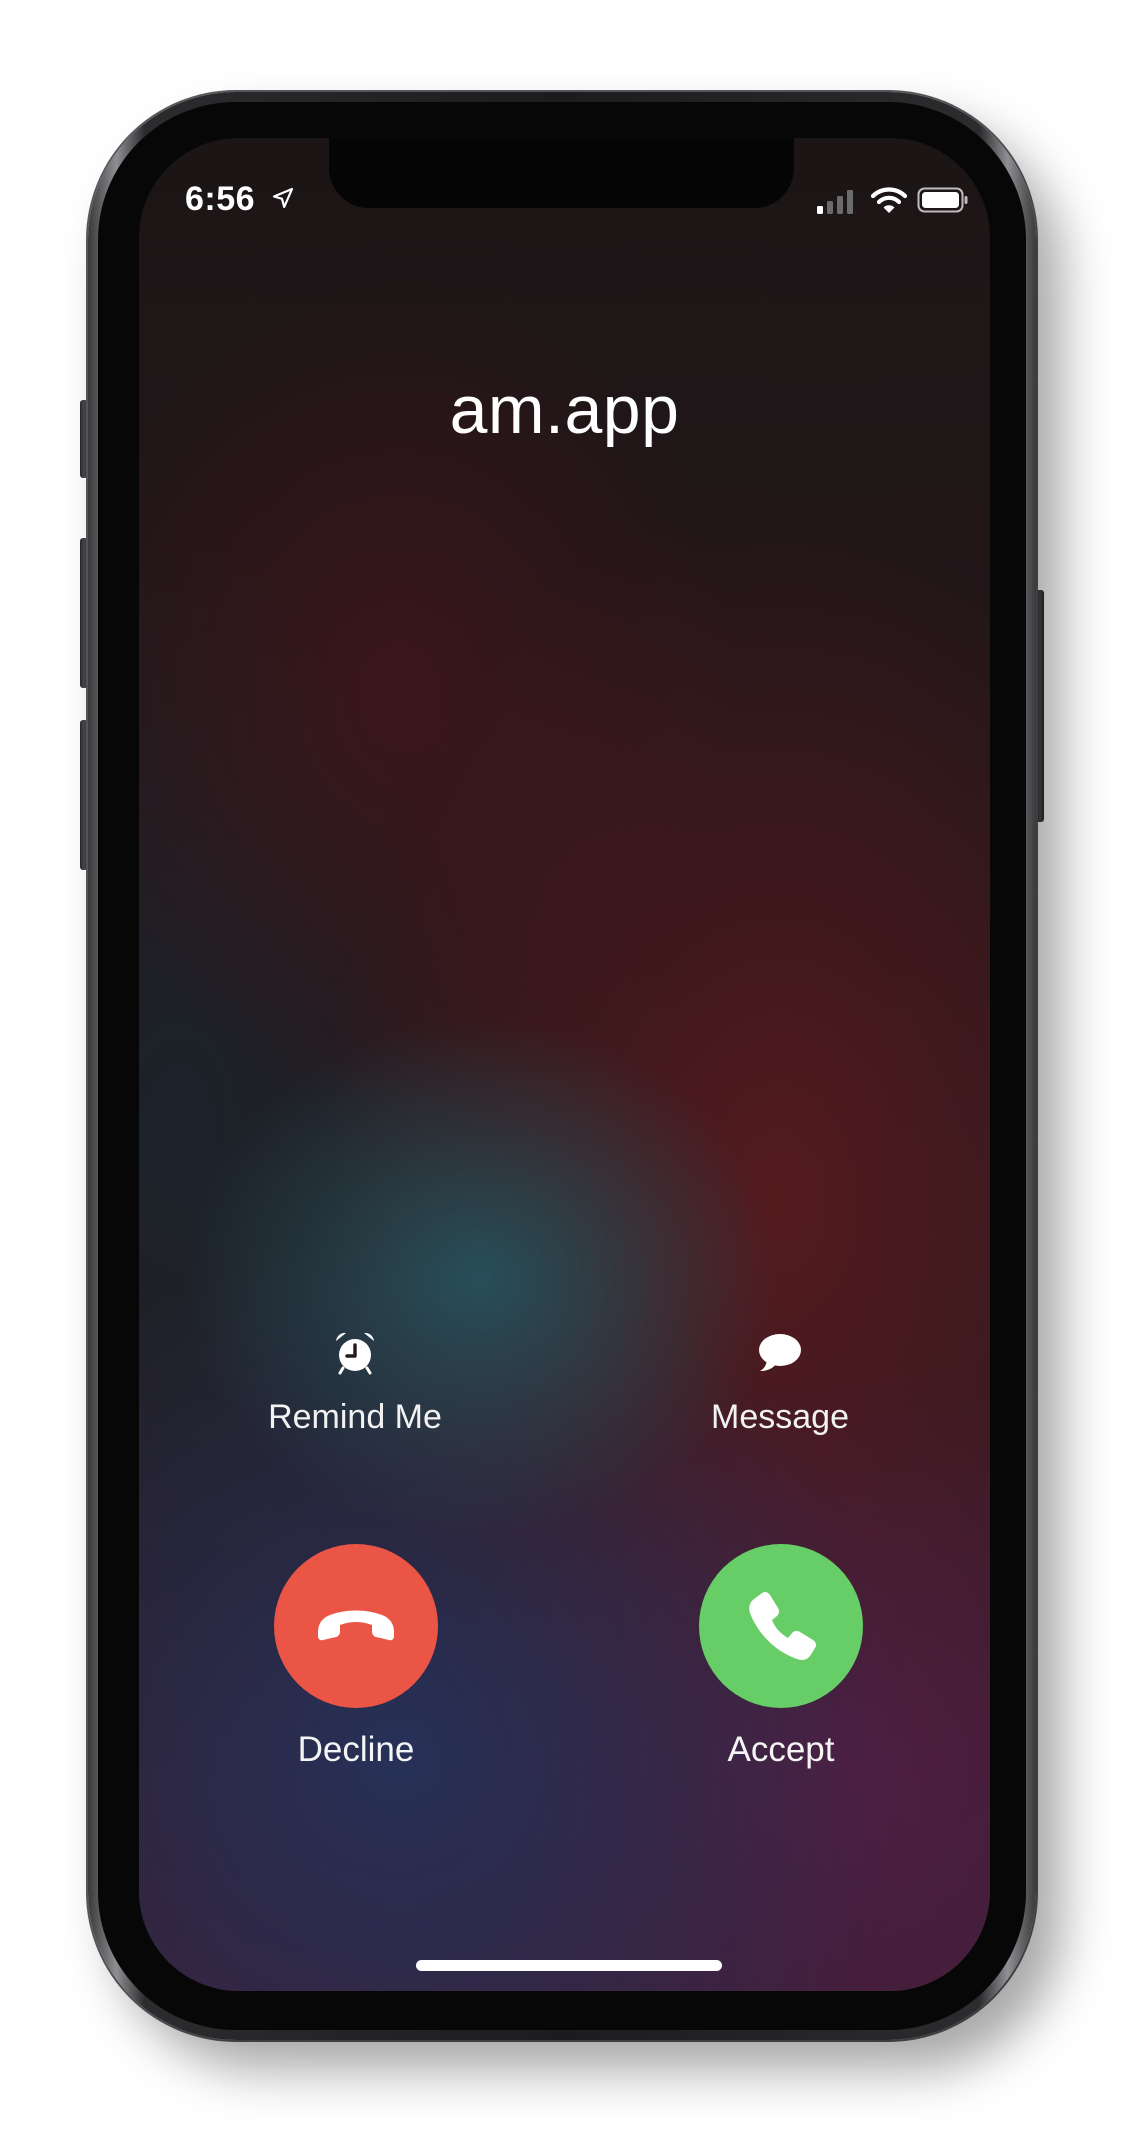 This screenshot has height=2136, width=1140. Describe the element at coordinates (564, 410) in the screenshot. I see `caller-name: am.app` at that location.